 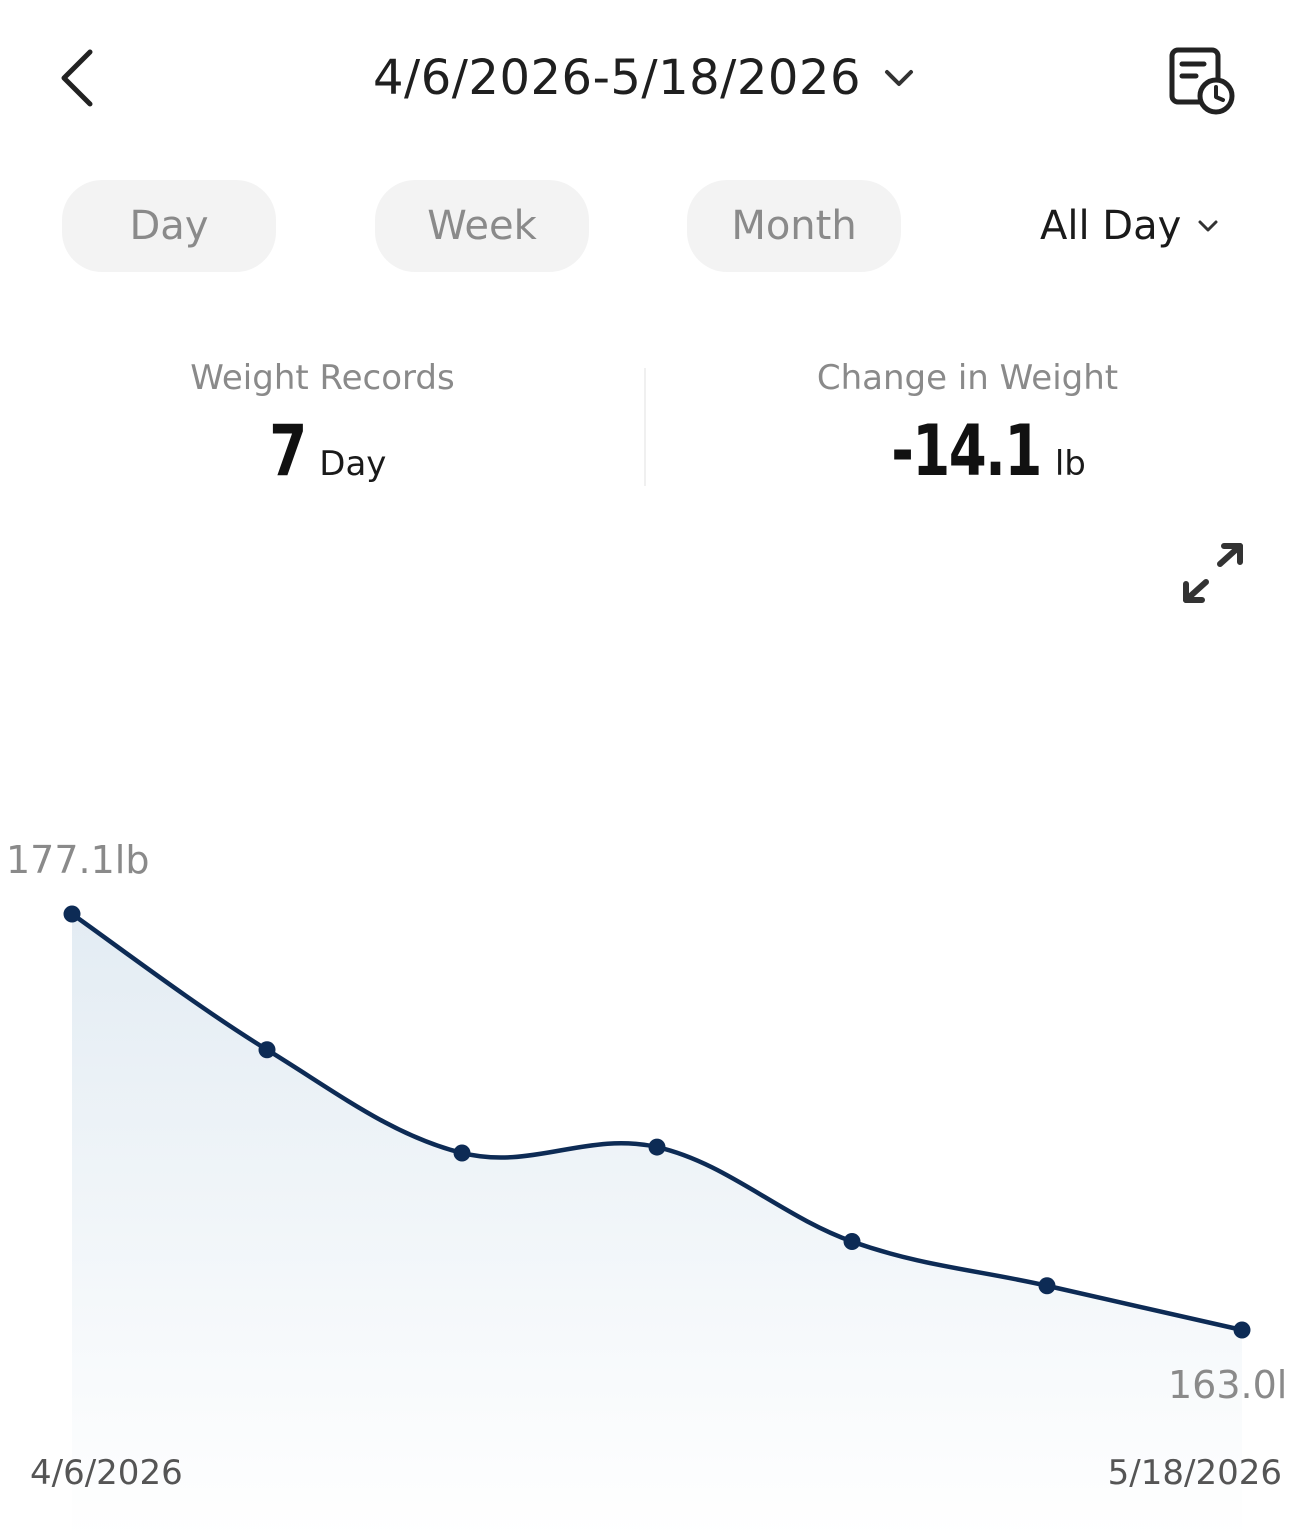 What do you see at coordinates (967, 378) in the screenshot?
I see `change-in-weight-label: Change in Weight` at bounding box center [967, 378].